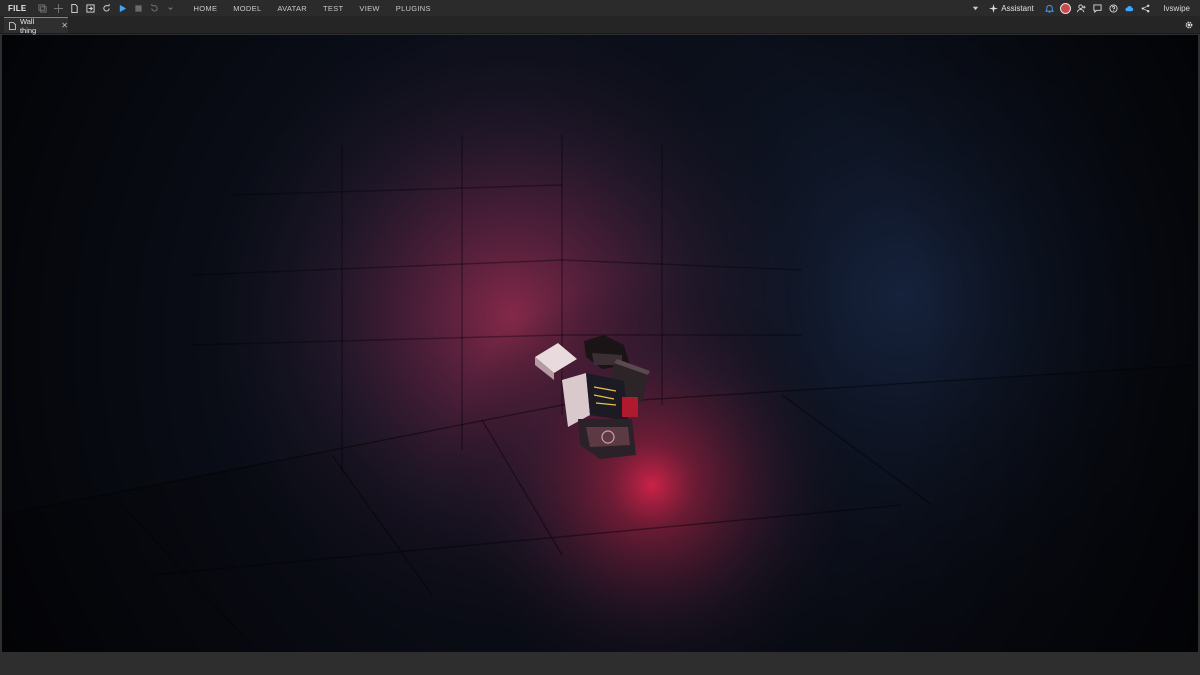  What do you see at coordinates (16, 8) in the screenshot?
I see `file-menu: FILE` at bounding box center [16, 8].